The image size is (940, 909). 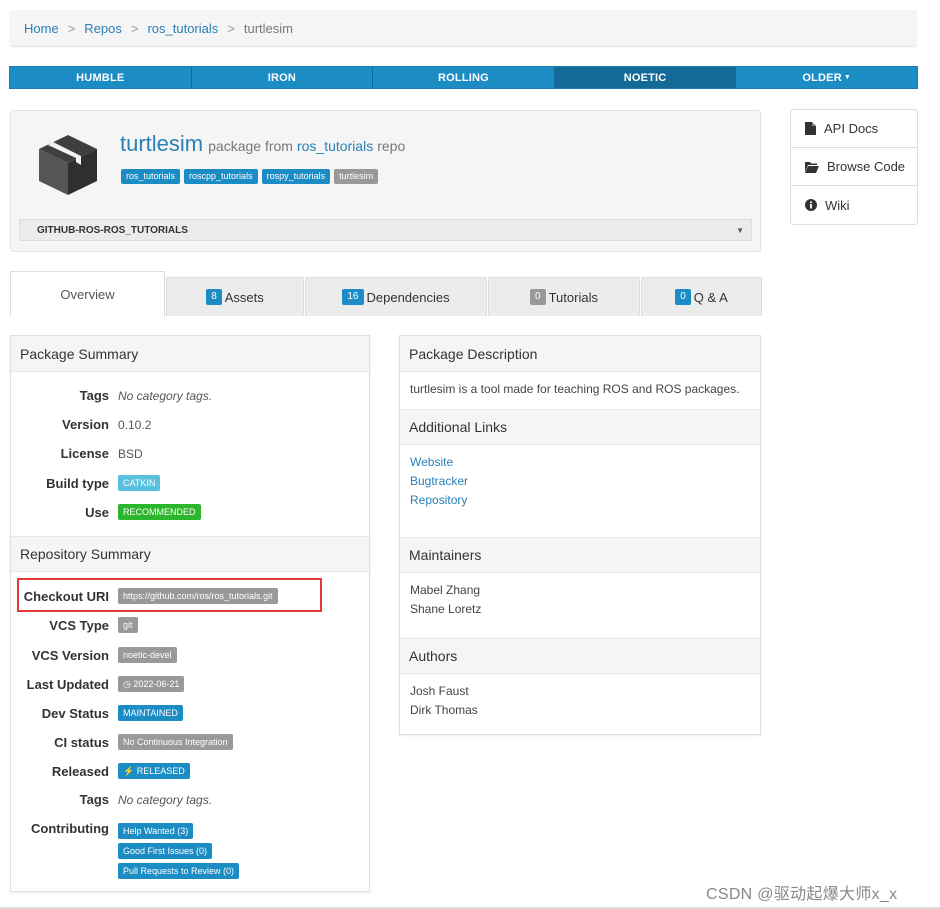 I want to click on bolt-icon: ⚡, so click(x=129, y=771).